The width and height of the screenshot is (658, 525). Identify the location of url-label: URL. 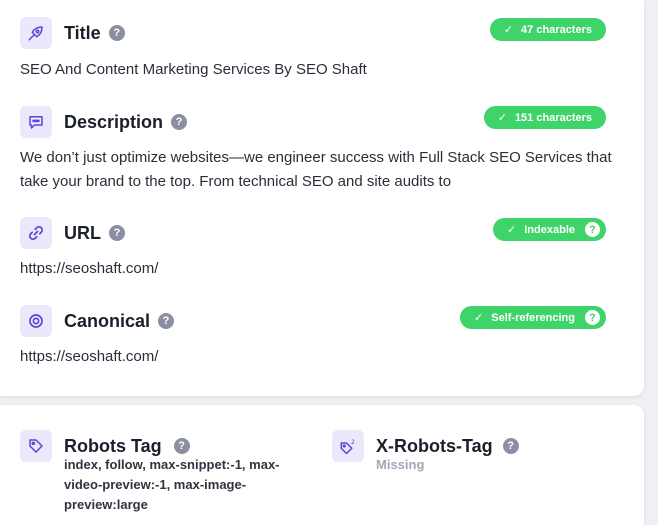
(82, 232).